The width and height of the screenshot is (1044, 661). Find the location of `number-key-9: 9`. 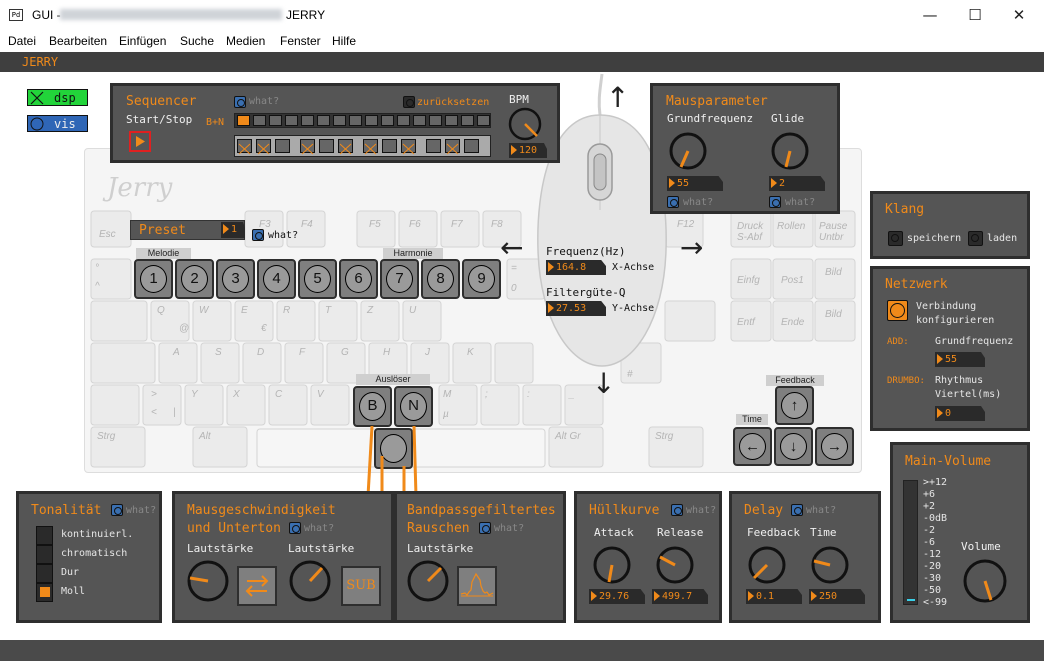

number-key-9: 9 is located at coordinates (481, 279).